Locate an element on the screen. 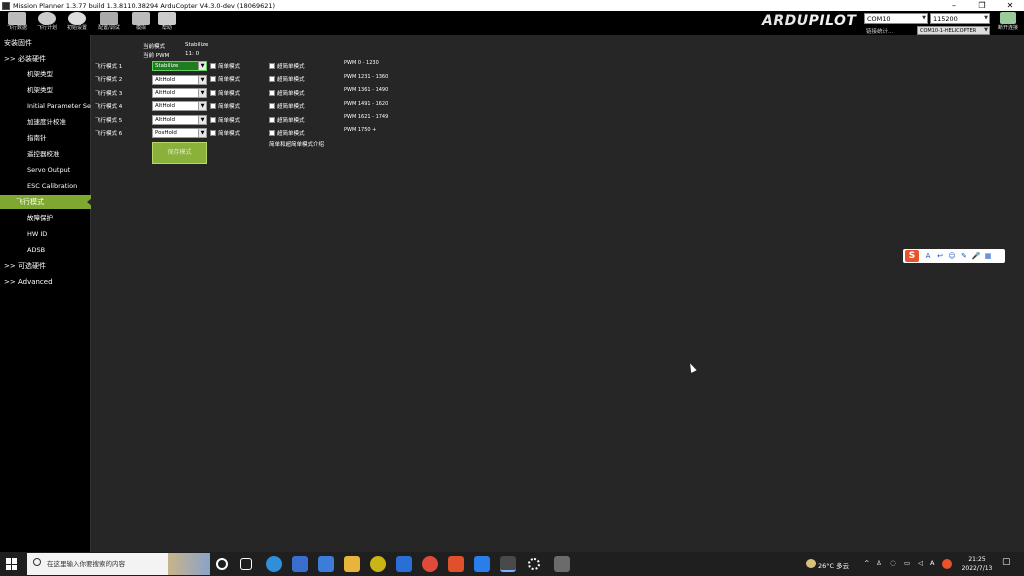  ime-emoji-icon: ☺ is located at coordinates (952, 256).